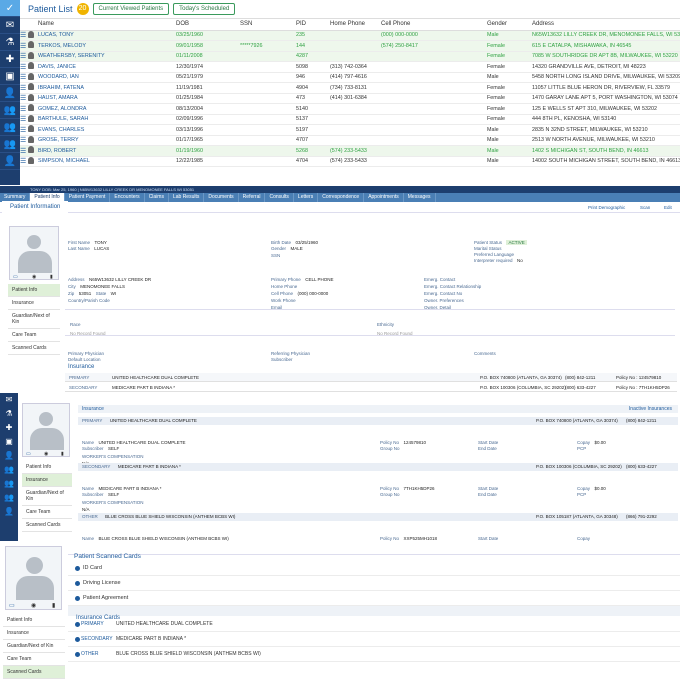  What do you see at coordinates (420, 197) in the screenshot?
I see `tab-messages: Messages` at bounding box center [420, 197].